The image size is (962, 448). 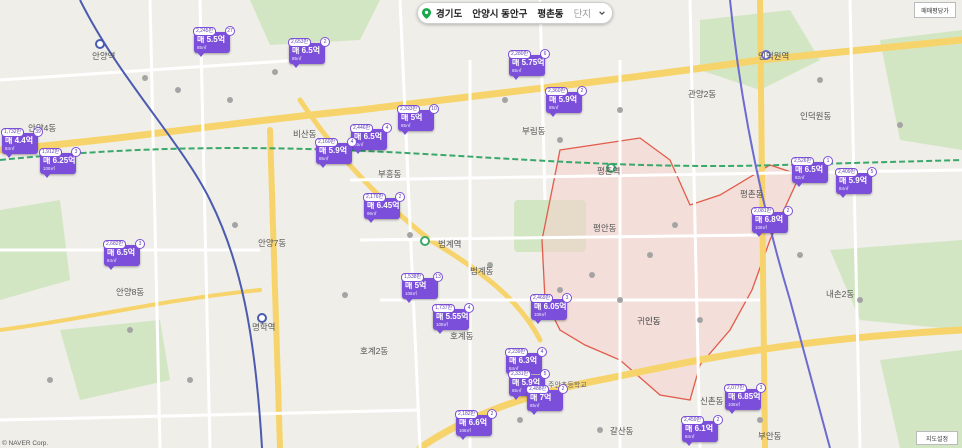 What do you see at coordinates (774, 56) in the screenshot?
I see `label-indeogwon-station: 인덕원역` at bounding box center [774, 56].